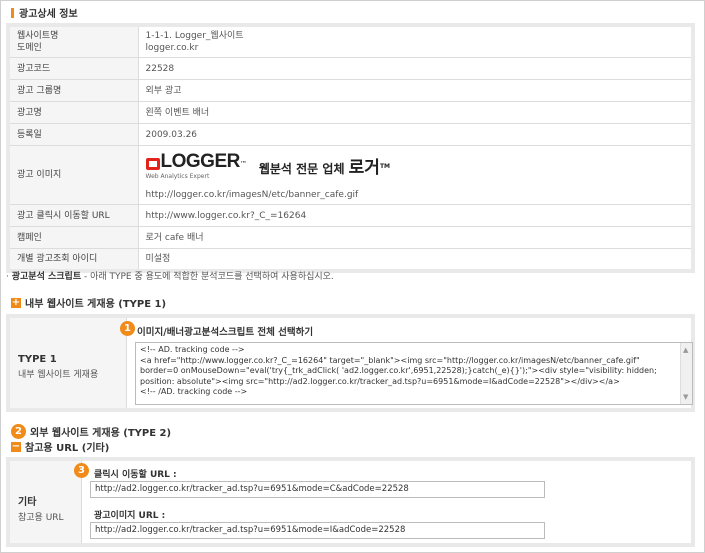 The width and height of the screenshot is (705, 553). What do you see at coordinates (60, 446) in the screenshot?
I see `etc-toggle: − 참고용 URL (기타)` at bounding box center [60, 446].